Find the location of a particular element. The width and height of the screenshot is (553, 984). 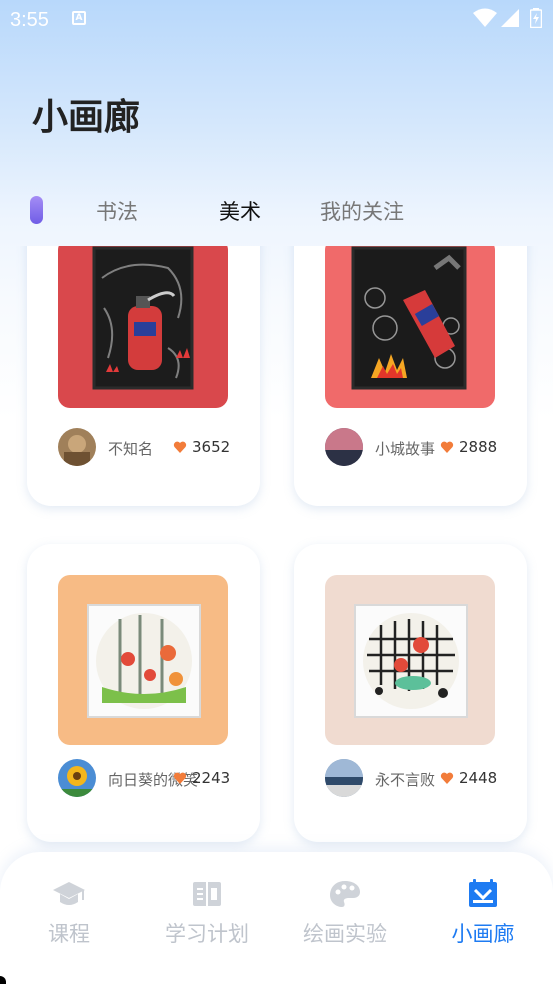

nav-course: 课程 is located at coordinates (69, 913).